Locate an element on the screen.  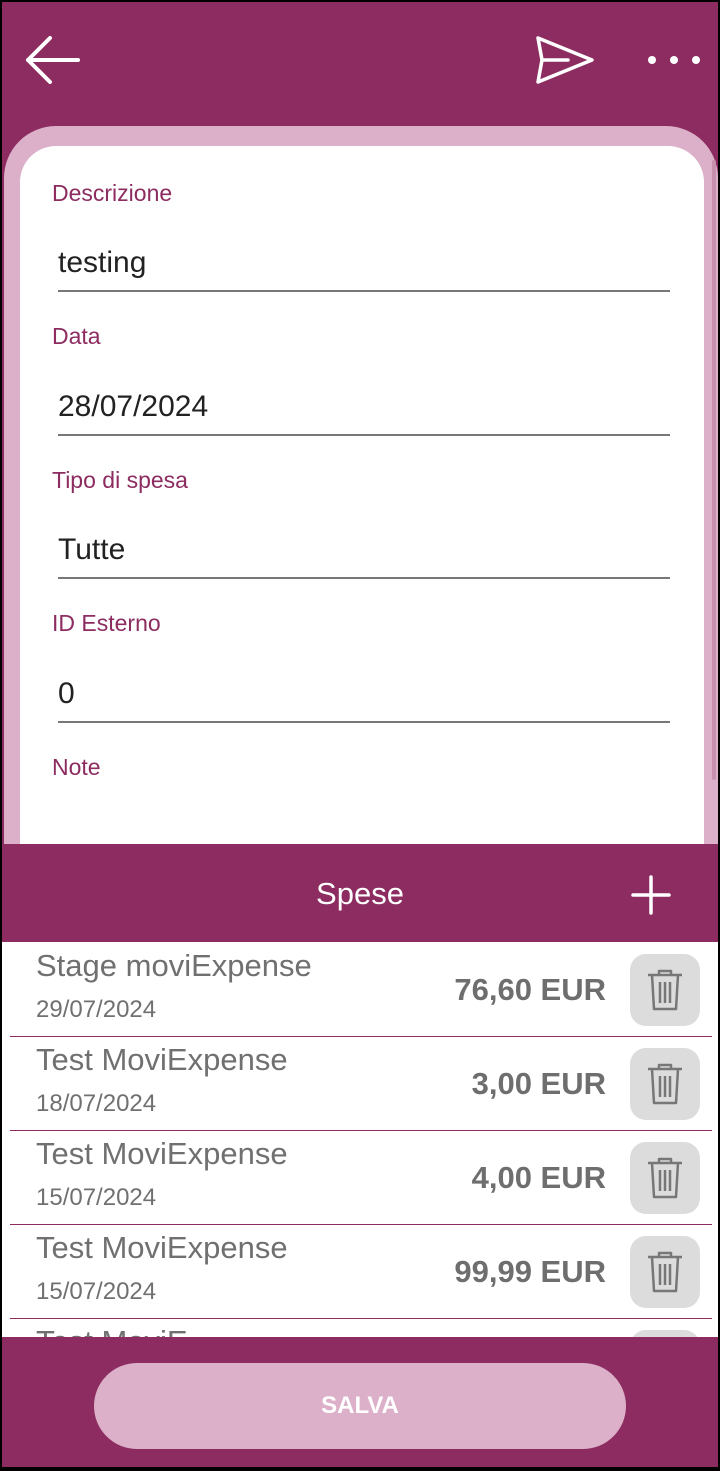
send-button is located at coordinates (564, 60).